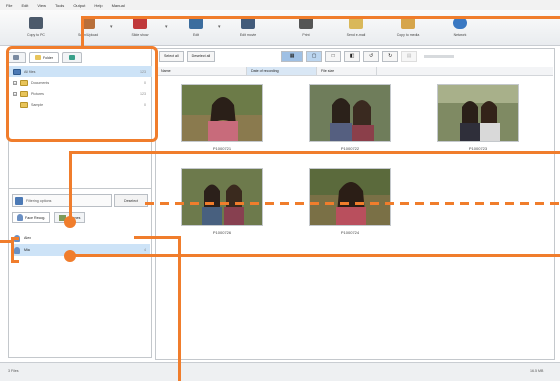 The height and width of the screenshot is (381, 560). What do you see at coordinates (306, 35) in the screenshot?
I see `print-label: Print` at bounding box center [306, 35].